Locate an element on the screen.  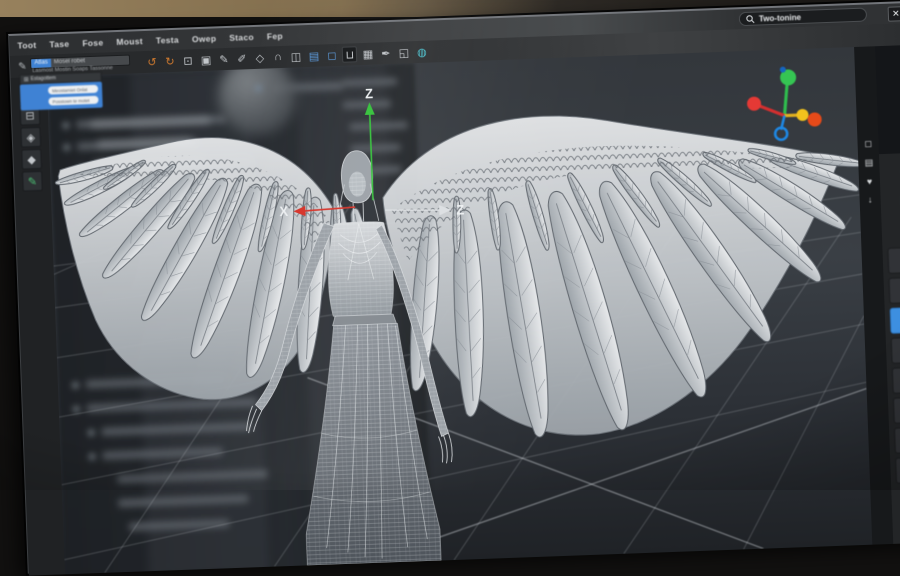
search-icon is located at coordinates (750, 18).